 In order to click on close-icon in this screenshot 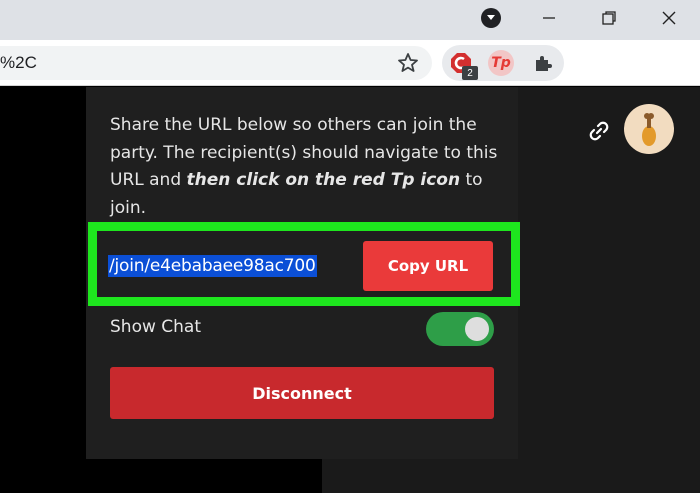, I will do `click(669, 18)`.